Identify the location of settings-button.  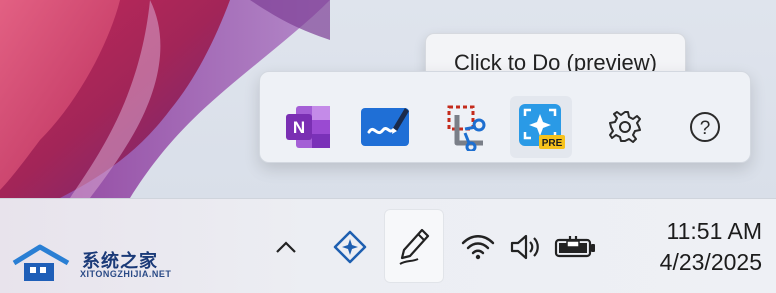
(625, 127).